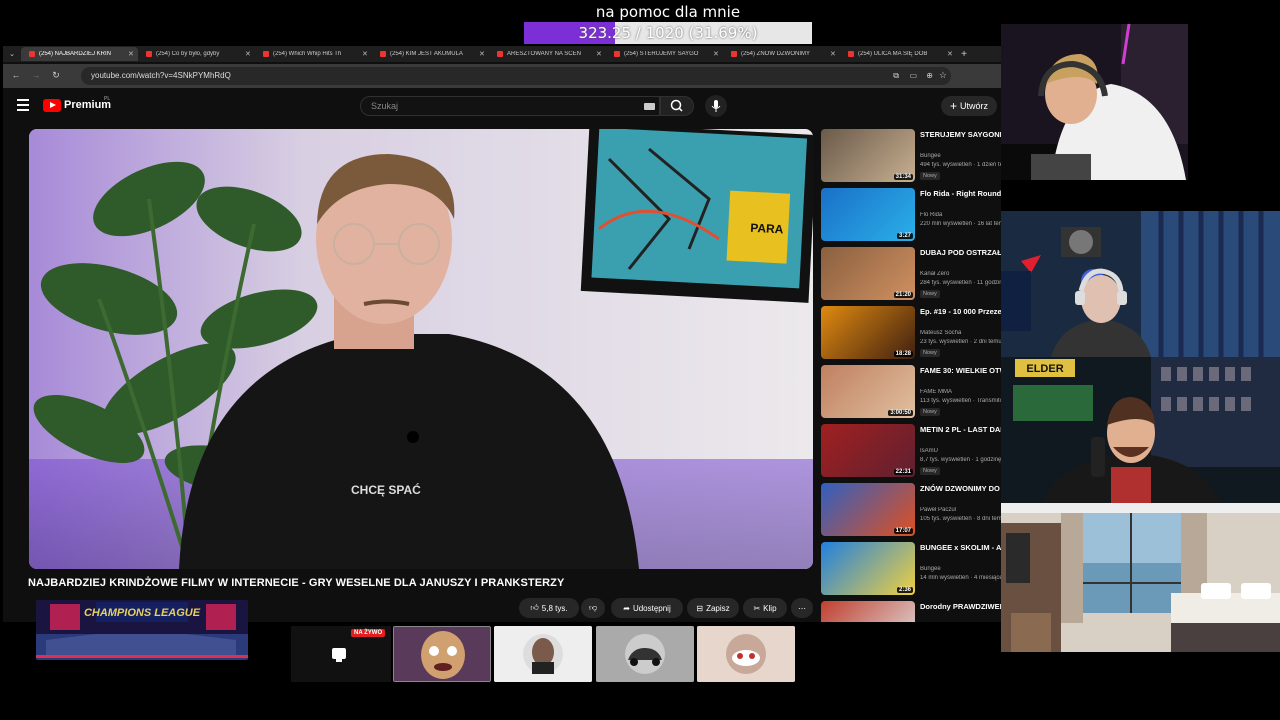 This screenshot has width=1280, height=720. Describe the element at coordinates (668, 33) in the screenshot. I see `donation-goal-bar: 323.25 / 1020 (31.69%)` at that location.